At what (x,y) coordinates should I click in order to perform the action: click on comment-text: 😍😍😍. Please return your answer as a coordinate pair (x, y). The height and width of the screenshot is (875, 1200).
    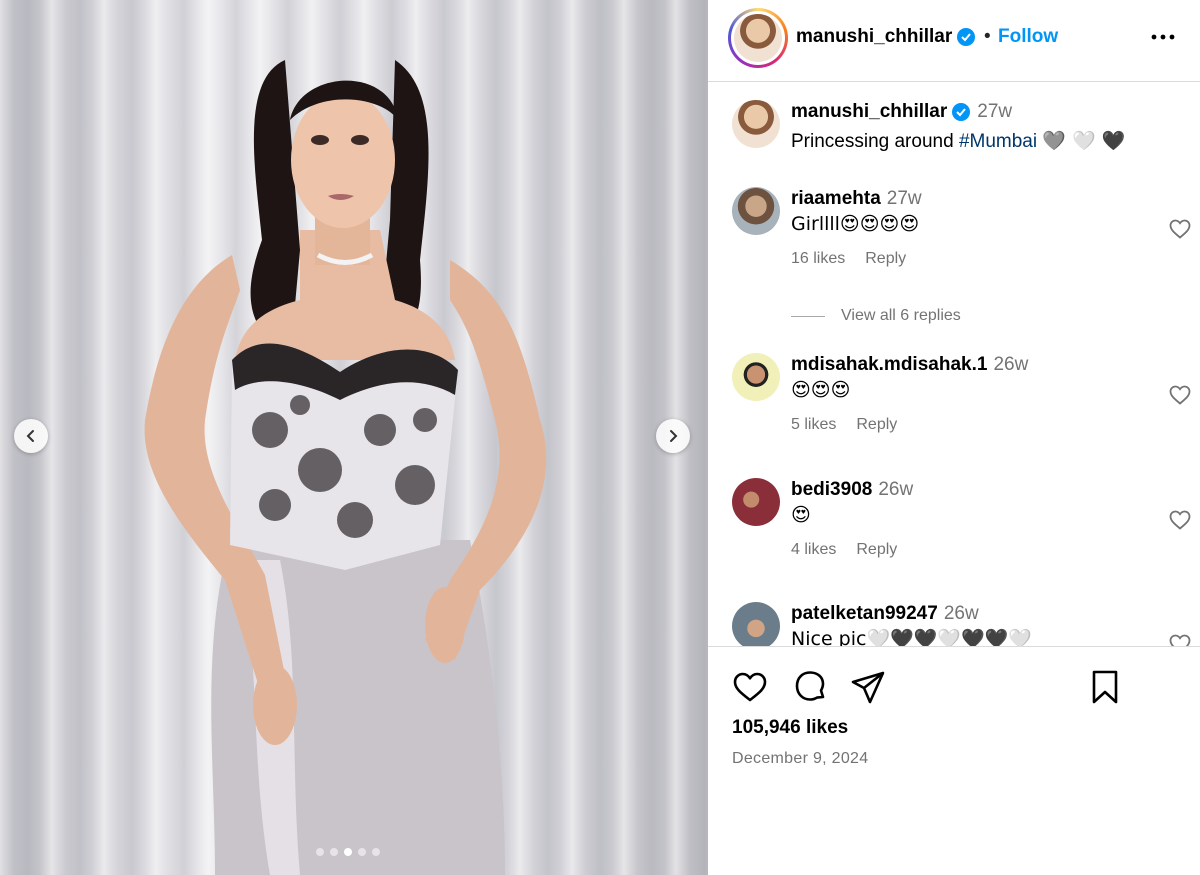
    Looking at the image, I should click on (821, 390).